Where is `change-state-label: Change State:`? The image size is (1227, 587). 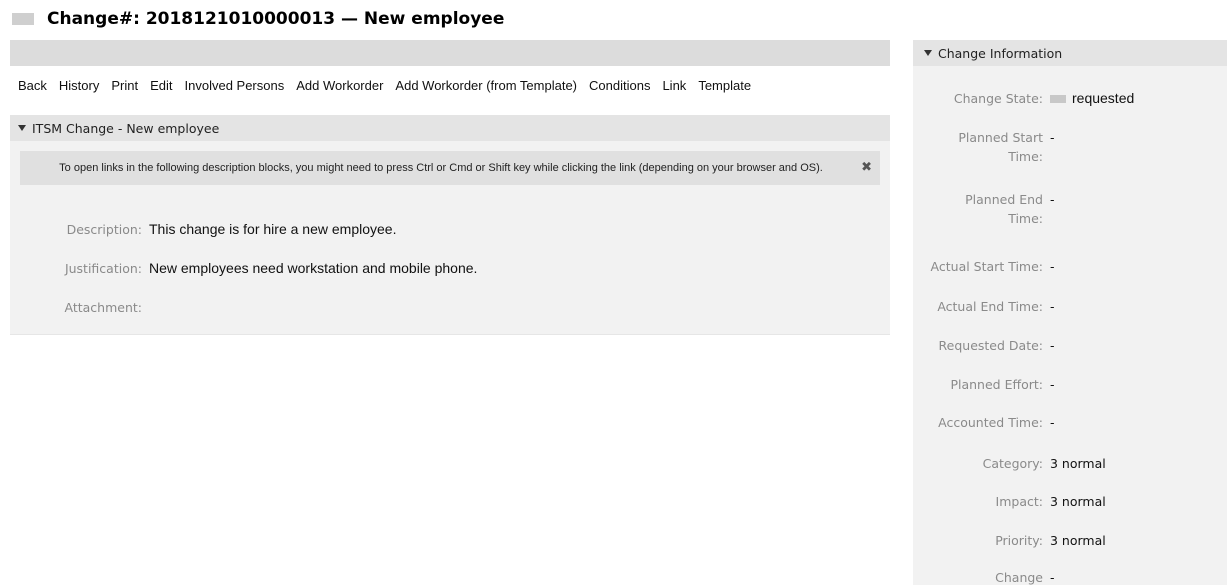
change-state-label: Change State: is located at coordinates (998, 98).